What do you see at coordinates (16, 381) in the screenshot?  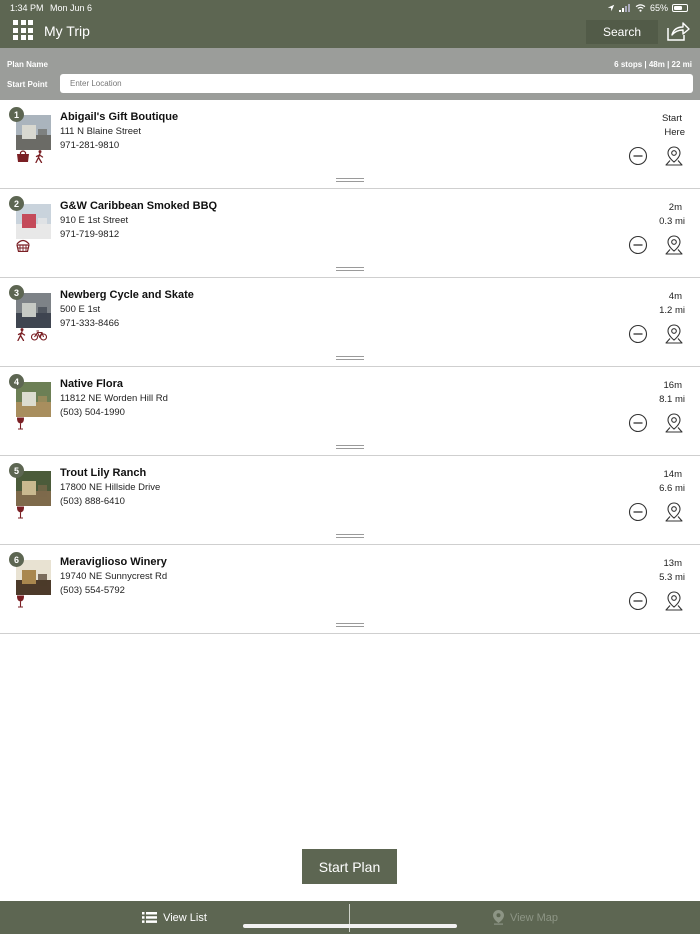 I see `stop-number-badge: 4` at bounding box center [16, 381].